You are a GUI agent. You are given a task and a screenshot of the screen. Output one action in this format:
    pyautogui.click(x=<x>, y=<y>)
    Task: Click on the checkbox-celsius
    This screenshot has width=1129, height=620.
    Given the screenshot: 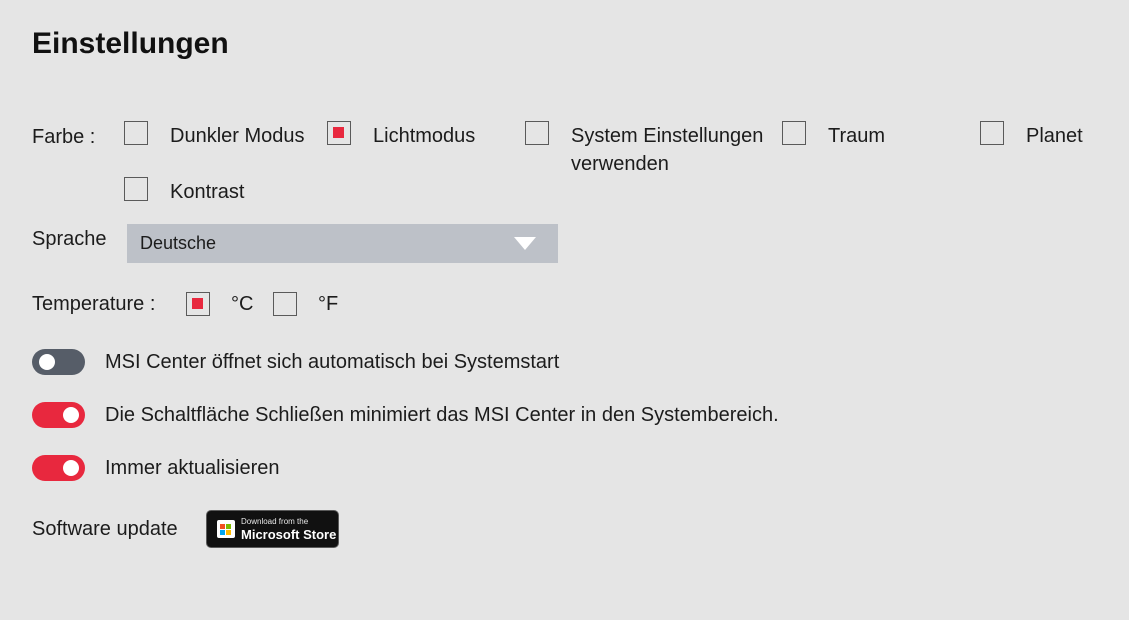 What is the action you would take?
    pyautogui.click(x=198, y=304)
    